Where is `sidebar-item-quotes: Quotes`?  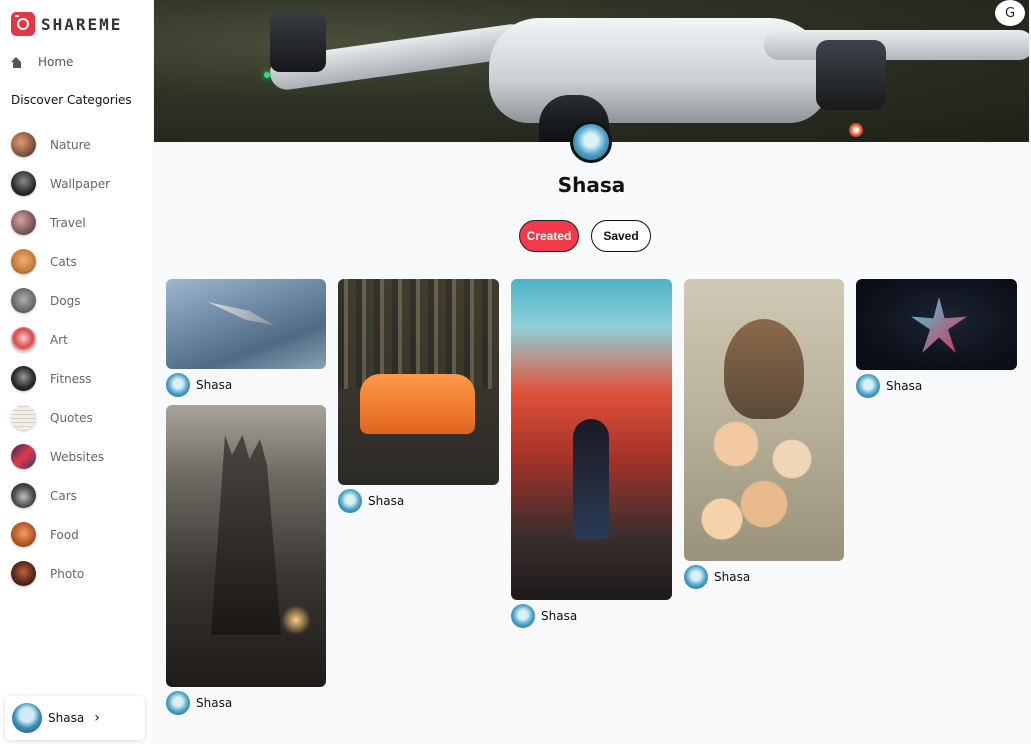 sidebar-item-quotes: Quotes is located at coordinates (81, 417).